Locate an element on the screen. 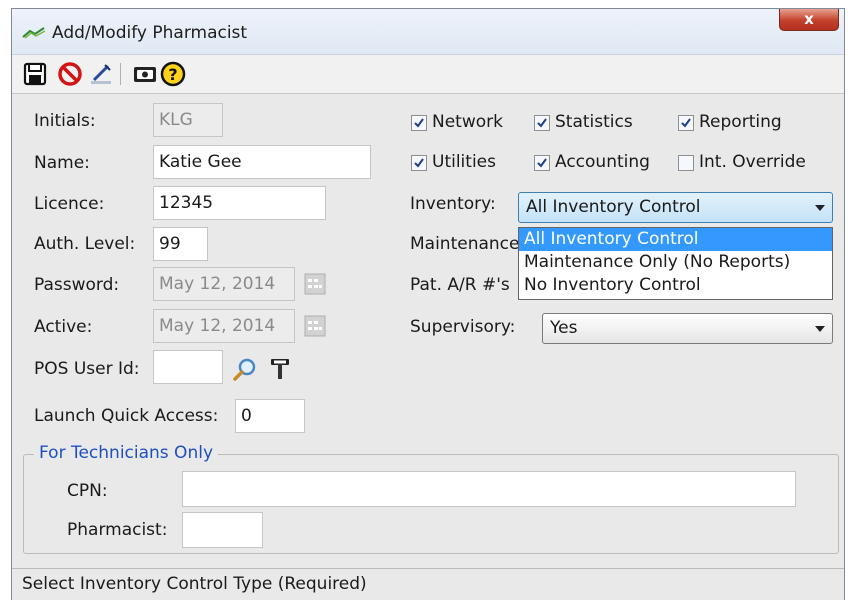 This screenshot has width=851, height=604. close-button: x is located at coordinates (809, 20).